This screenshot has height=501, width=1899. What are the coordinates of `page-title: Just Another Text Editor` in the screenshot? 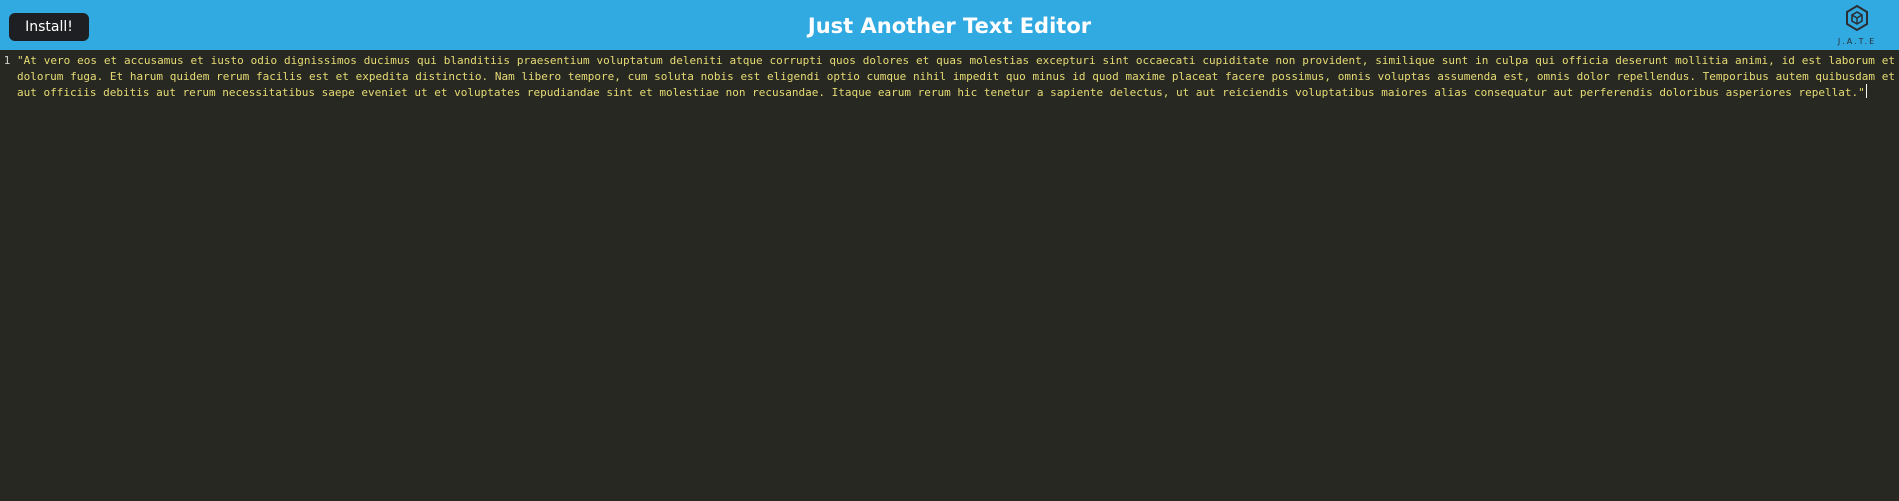 It's located at (949, 26).